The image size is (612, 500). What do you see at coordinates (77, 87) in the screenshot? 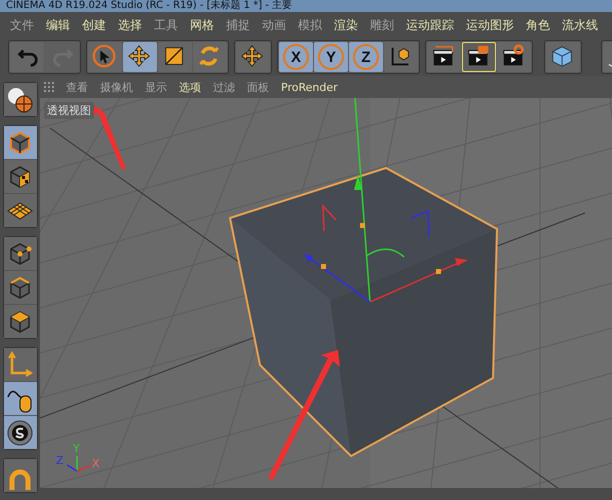
I see `menu-item: 查看` at bounding box center [77, 87].